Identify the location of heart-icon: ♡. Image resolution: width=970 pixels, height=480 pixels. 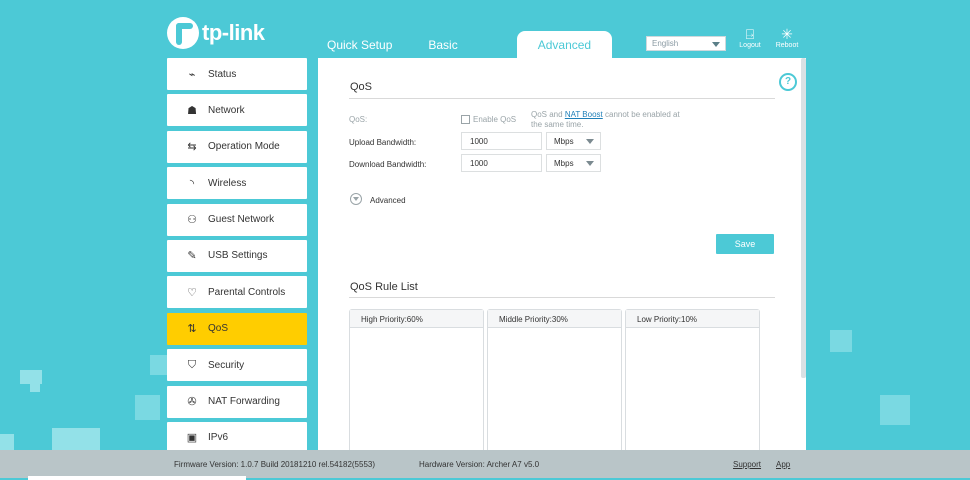
(192, 292).